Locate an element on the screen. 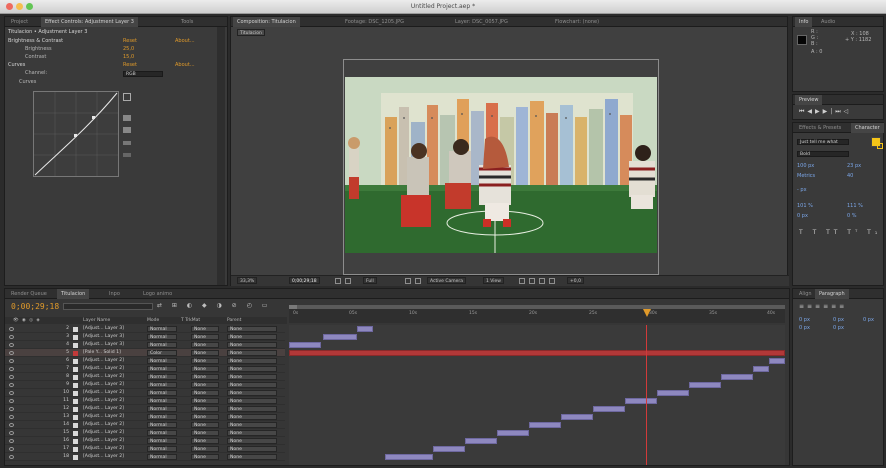  region-of-interest-icon is located at coordinates (408, 281).